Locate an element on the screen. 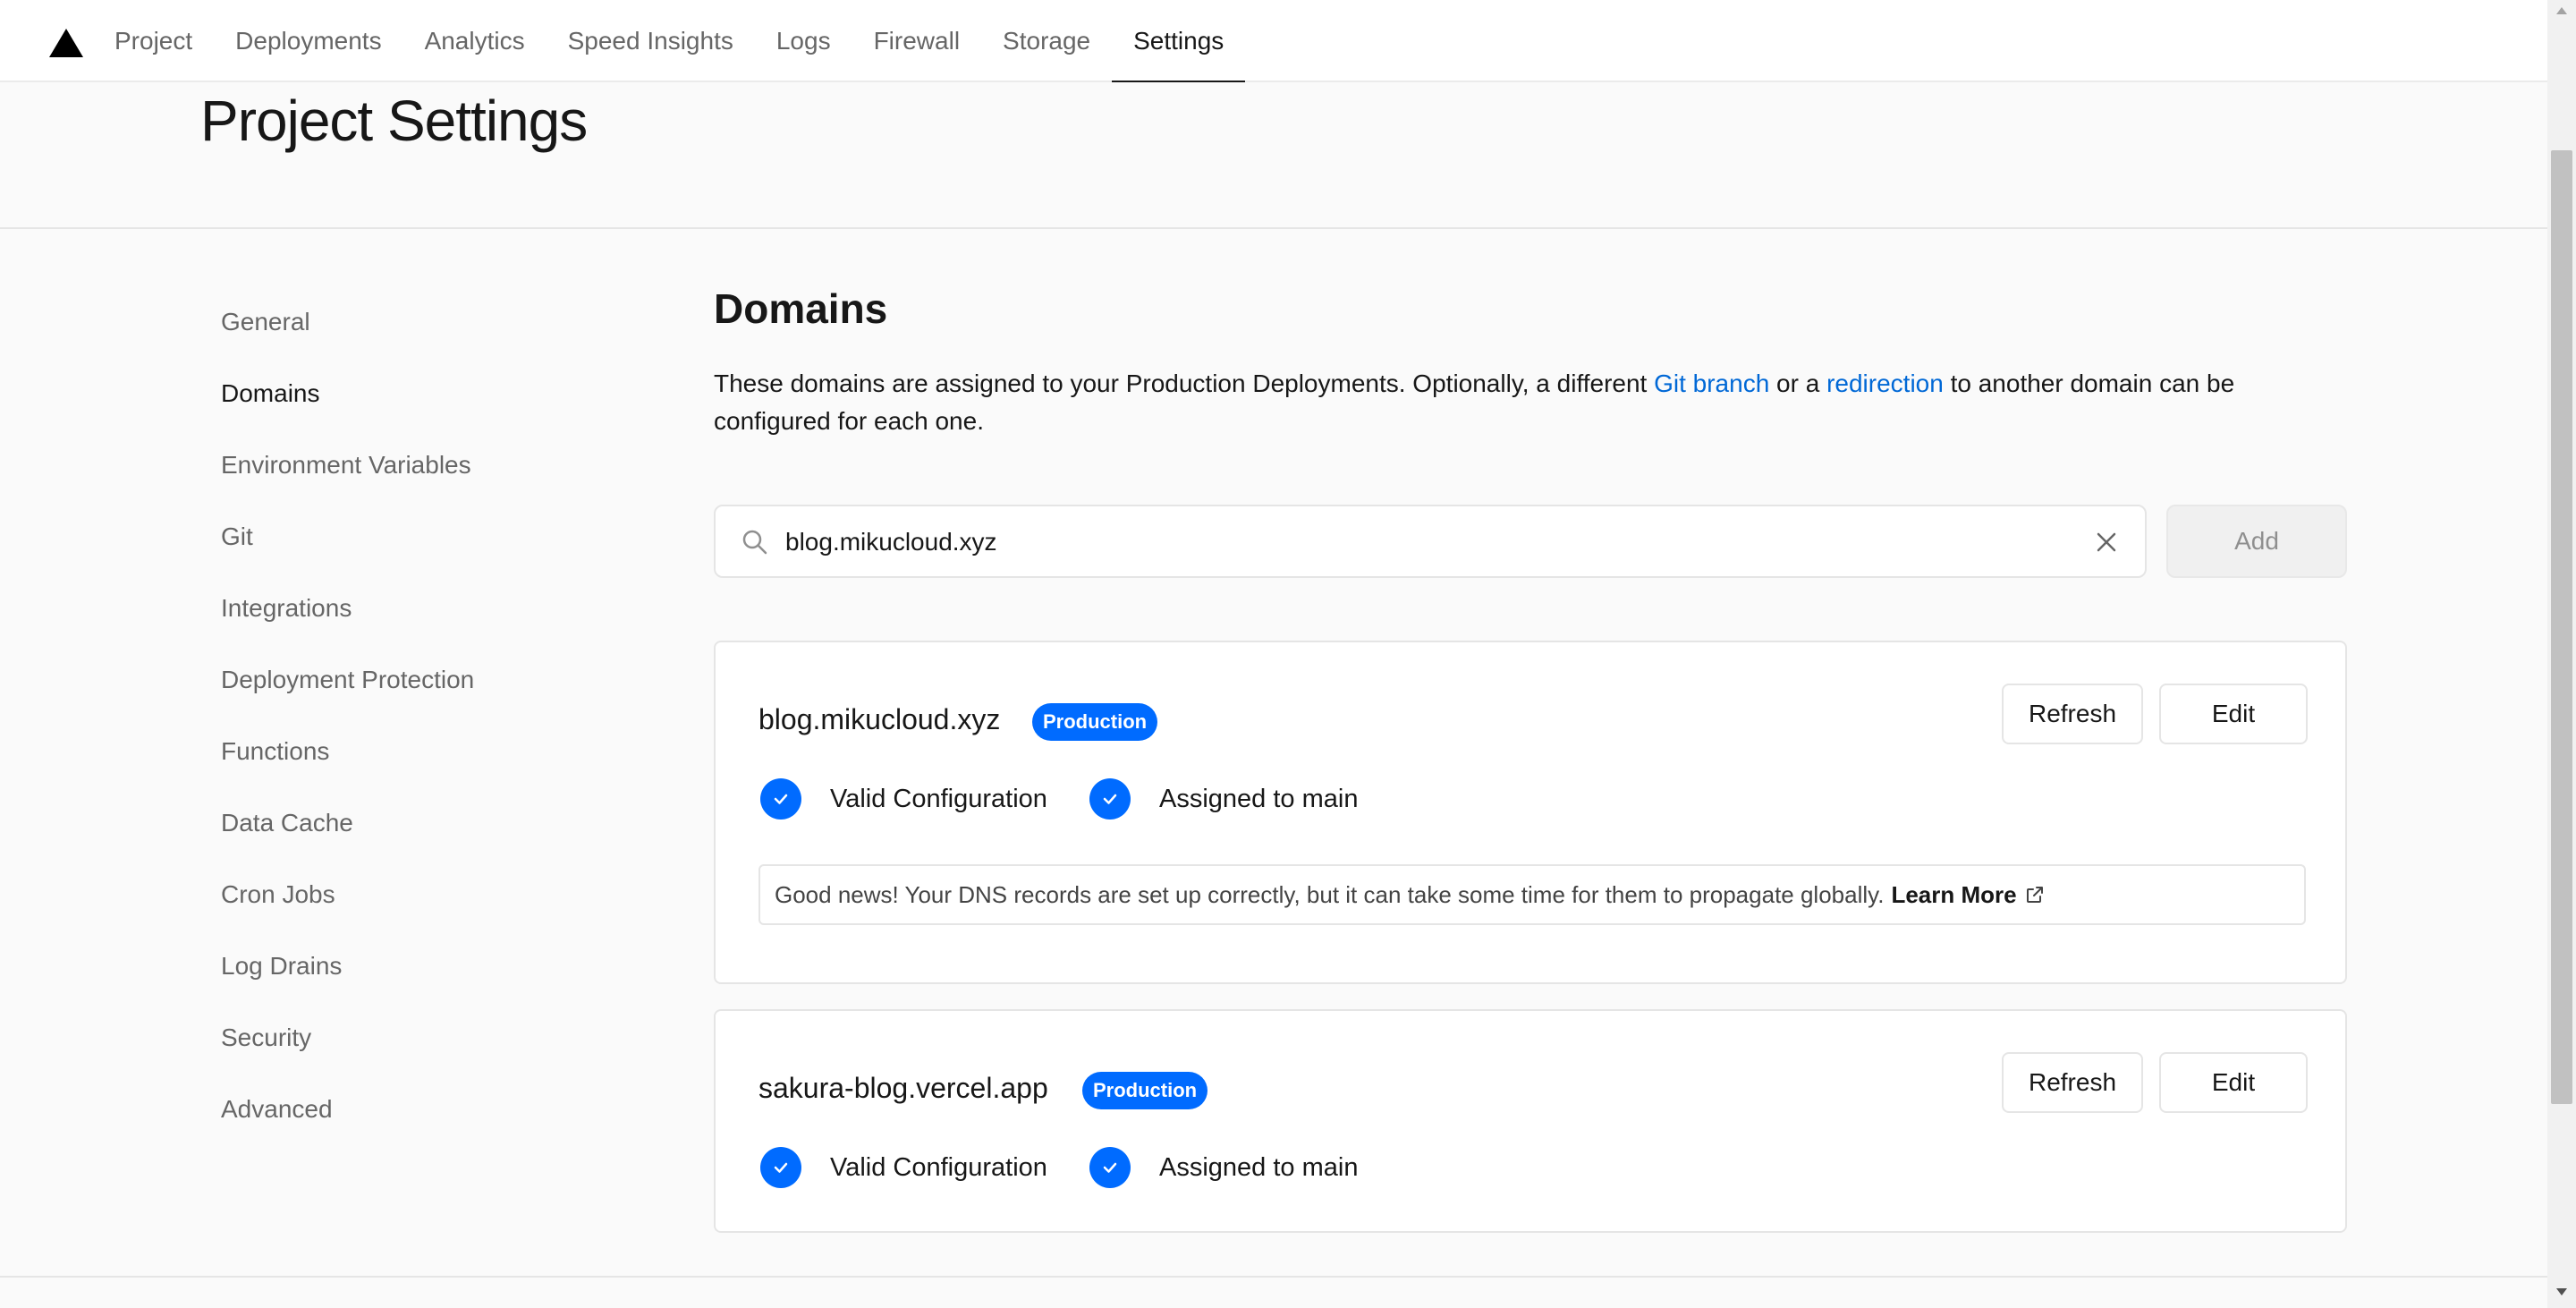  add-domain-row: Add is located at coordinates (1530, 541).